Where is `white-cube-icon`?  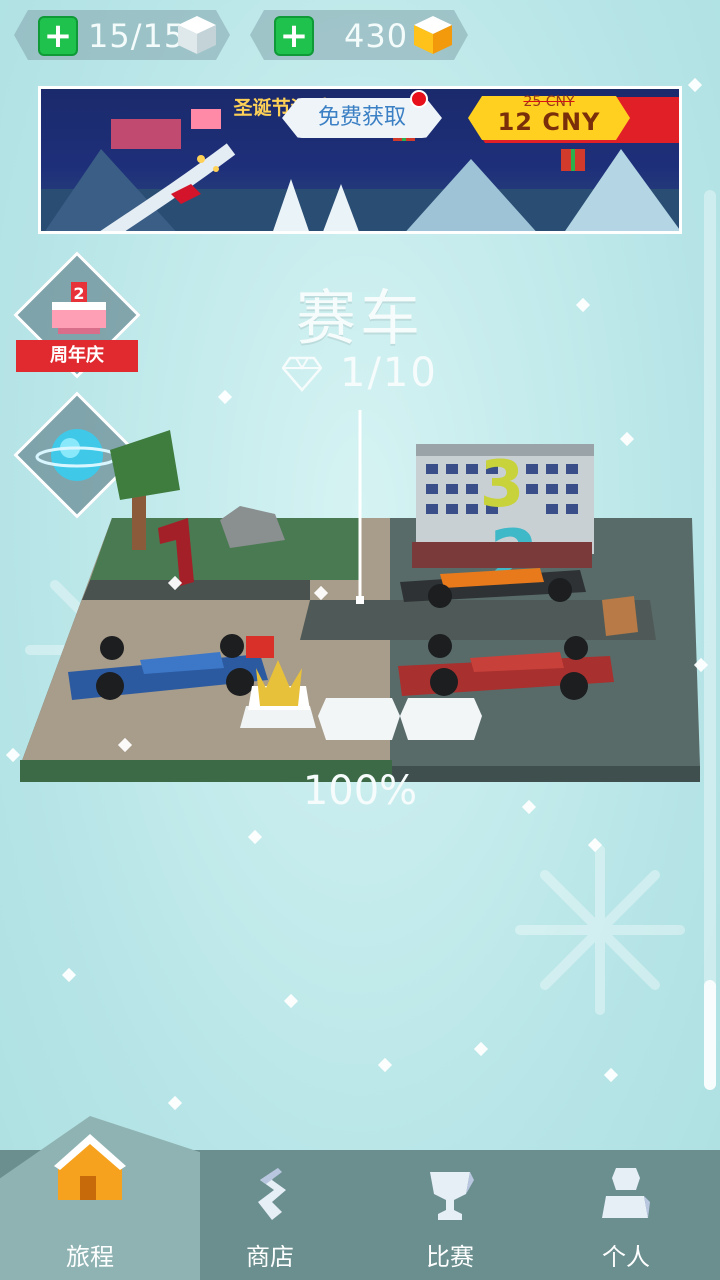
white-cube-icon is located at coordinates (197, 35).